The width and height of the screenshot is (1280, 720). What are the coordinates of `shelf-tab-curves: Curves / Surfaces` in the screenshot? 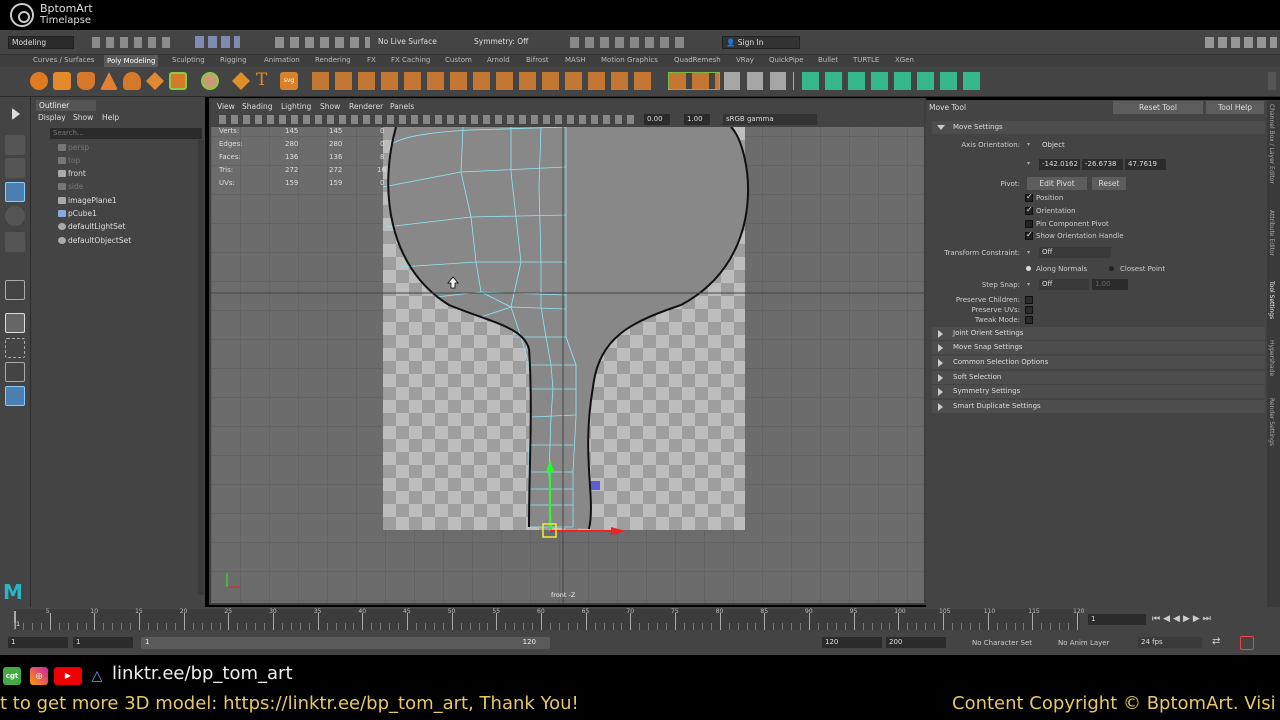 It's located at (63, 60).